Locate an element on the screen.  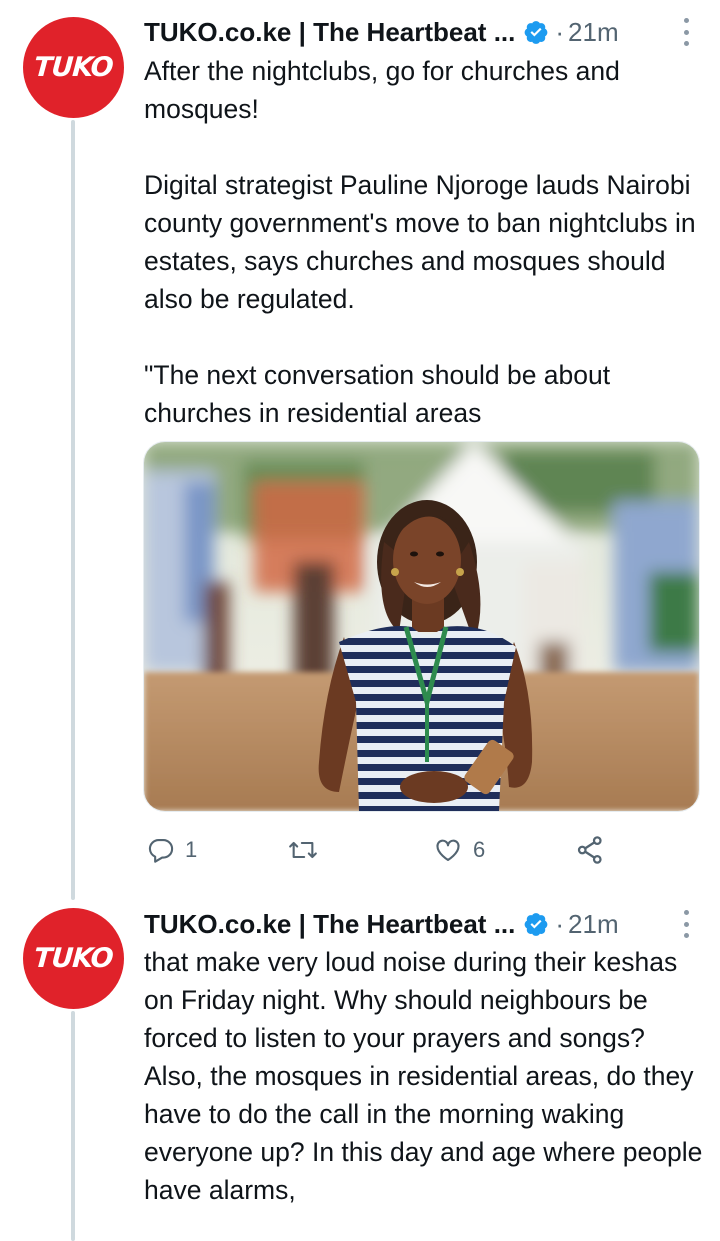
tweet-actions: 1 6 is located at coordinates (379, 850).